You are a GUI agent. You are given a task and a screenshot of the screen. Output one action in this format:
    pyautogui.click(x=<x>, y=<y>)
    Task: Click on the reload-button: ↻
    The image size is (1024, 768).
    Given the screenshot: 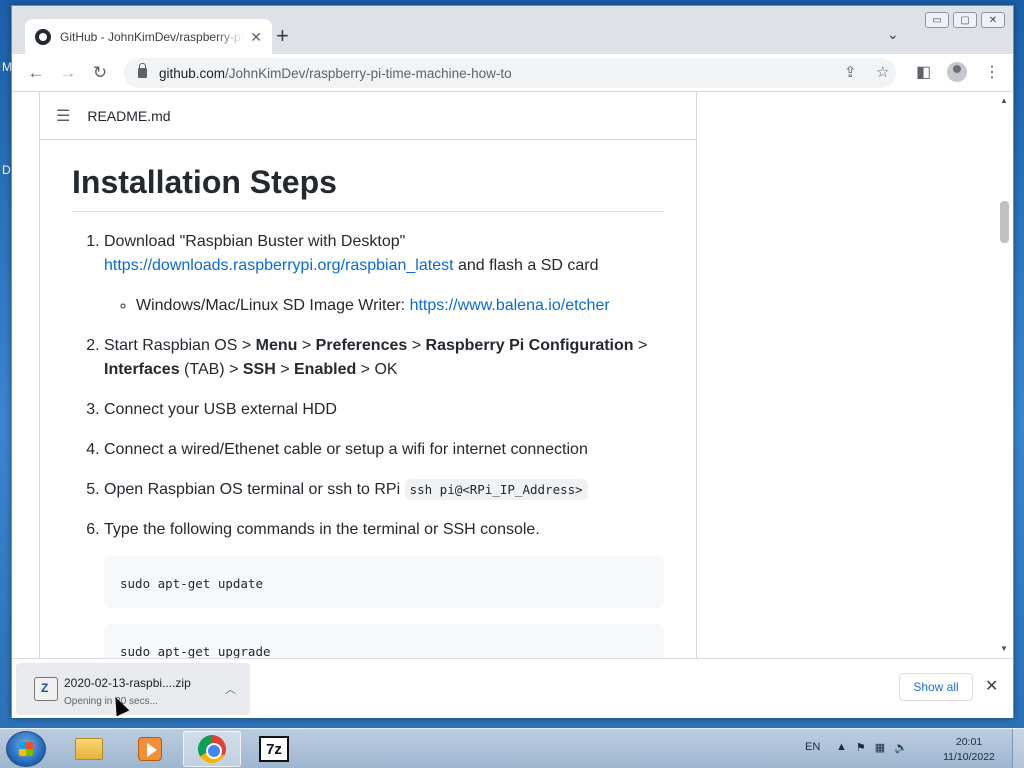 What is the action you would take?
    pyautogui.click(x=100, y=73)
    